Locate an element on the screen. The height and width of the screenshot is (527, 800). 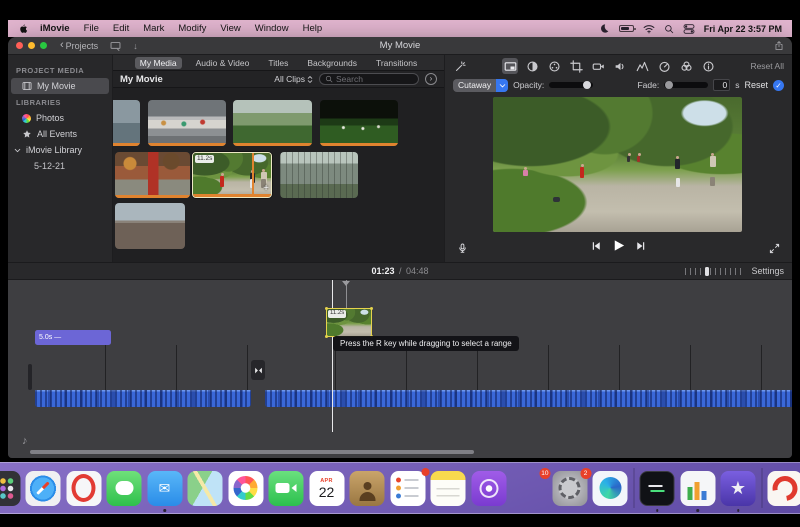
clip-trim-handle is located at coordinates (30, 377).